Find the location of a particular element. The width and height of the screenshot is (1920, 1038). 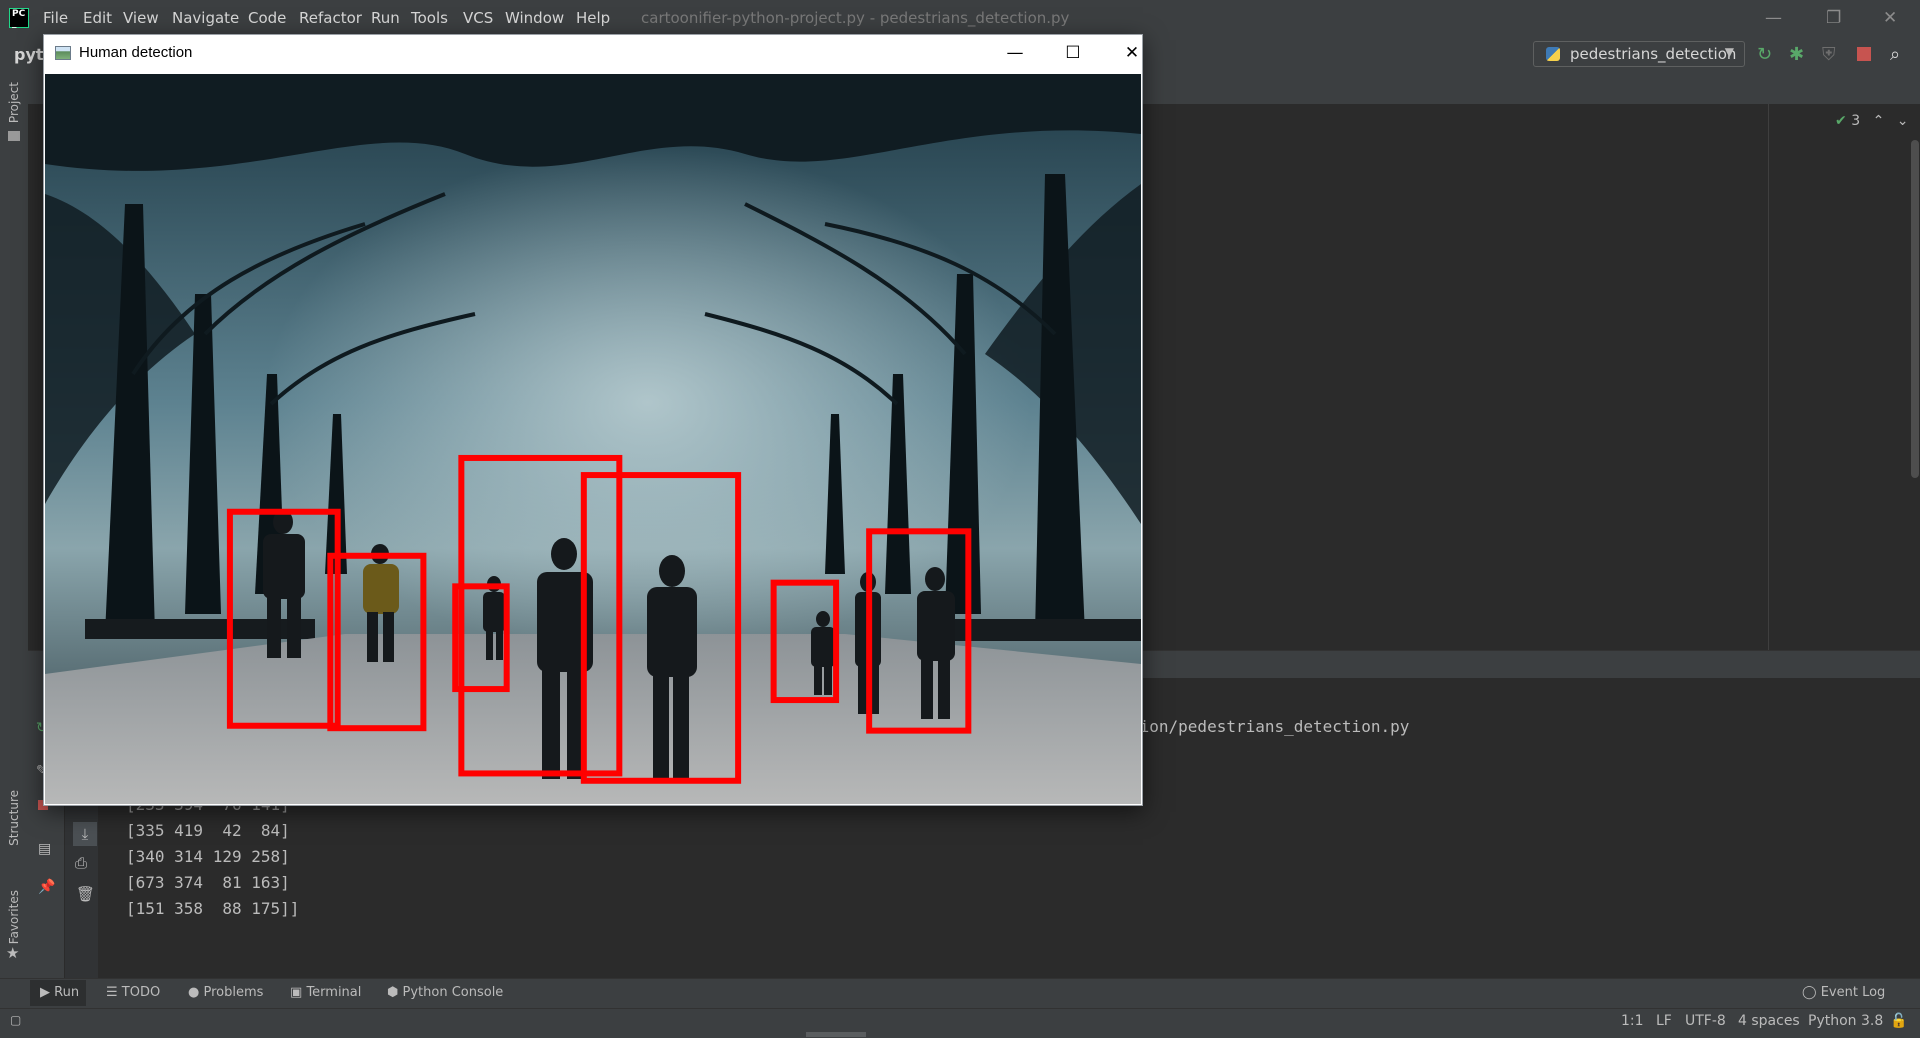

python-icon is located at coordinates (1553, 54).